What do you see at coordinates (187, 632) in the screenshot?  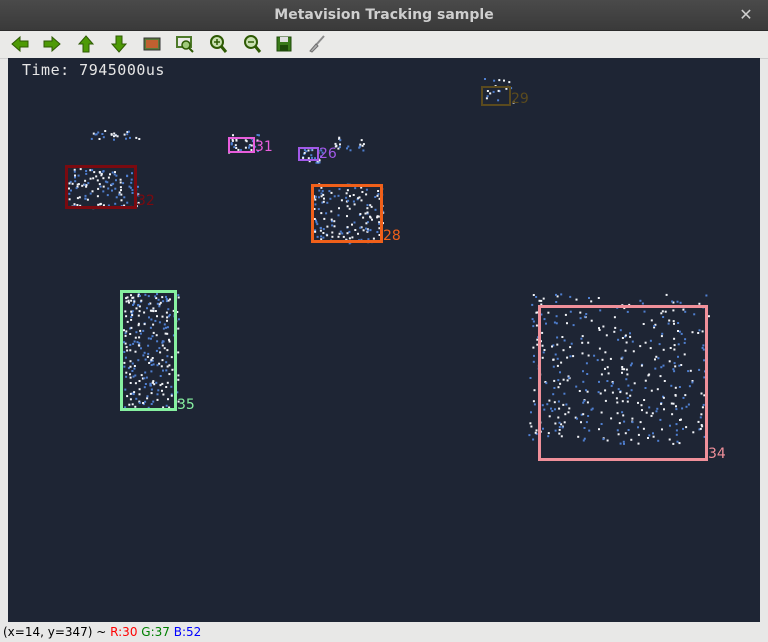 I see `pixel-blue-value: B:52` at bounding box center [187, 632].